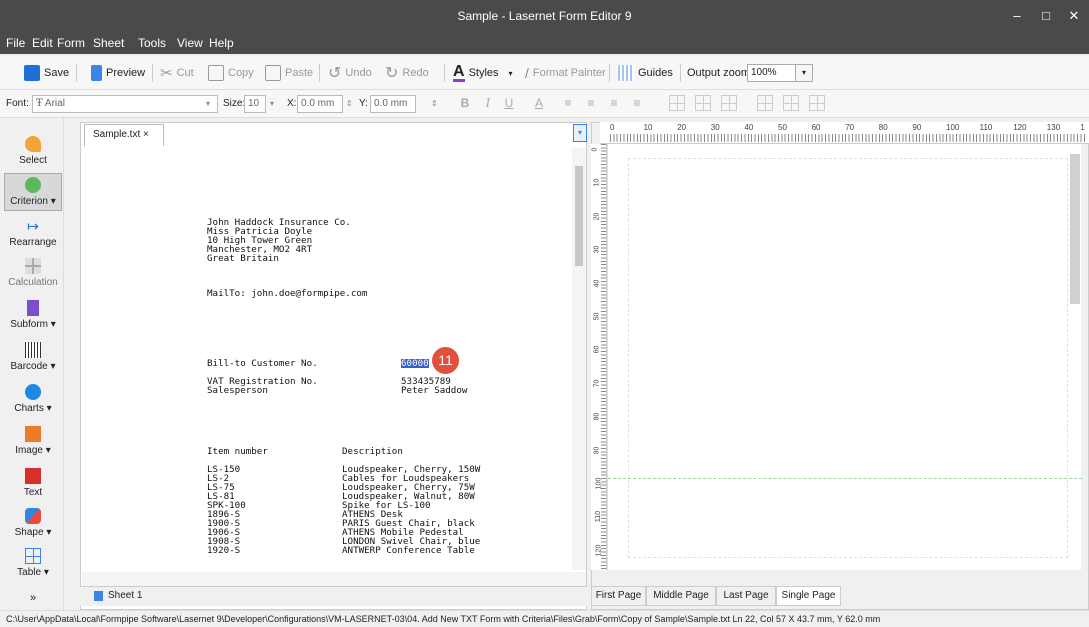  I want to click on align-left-icon: ≡, so click(568, 103).